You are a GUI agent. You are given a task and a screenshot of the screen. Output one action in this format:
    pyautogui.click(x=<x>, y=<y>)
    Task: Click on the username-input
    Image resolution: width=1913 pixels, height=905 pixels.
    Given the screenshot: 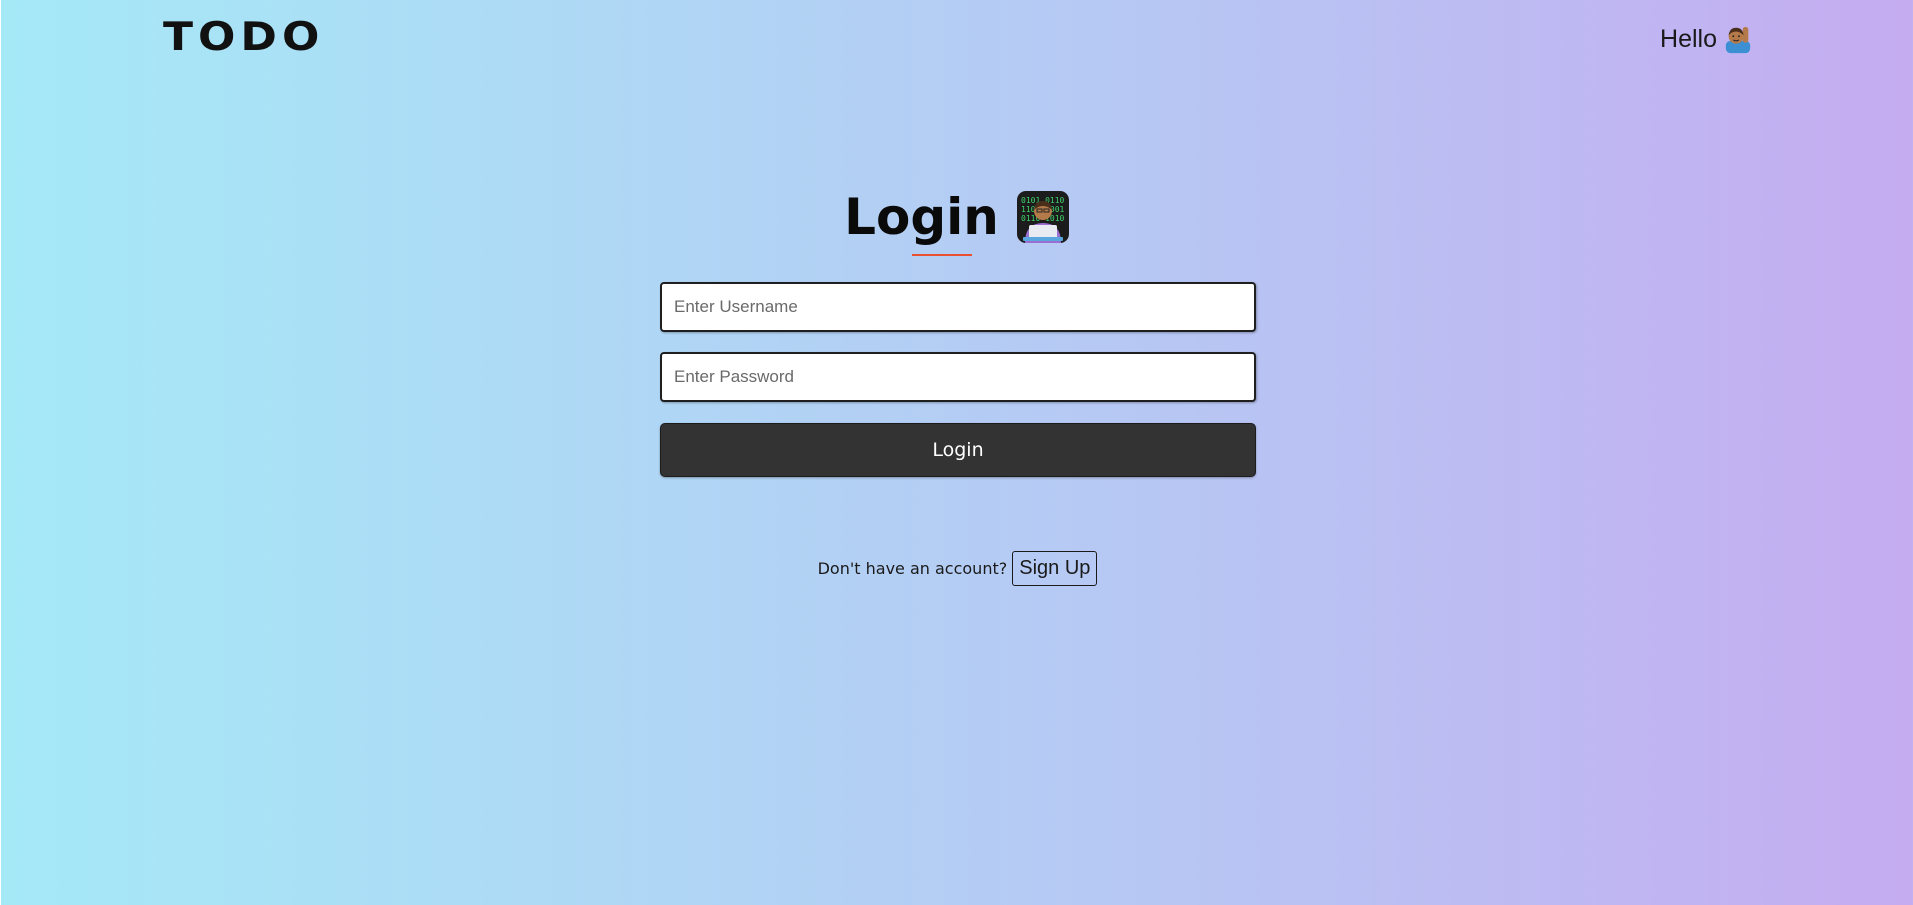 What is the action you would take?
    pyautogui.click(x=958, y=307)
    